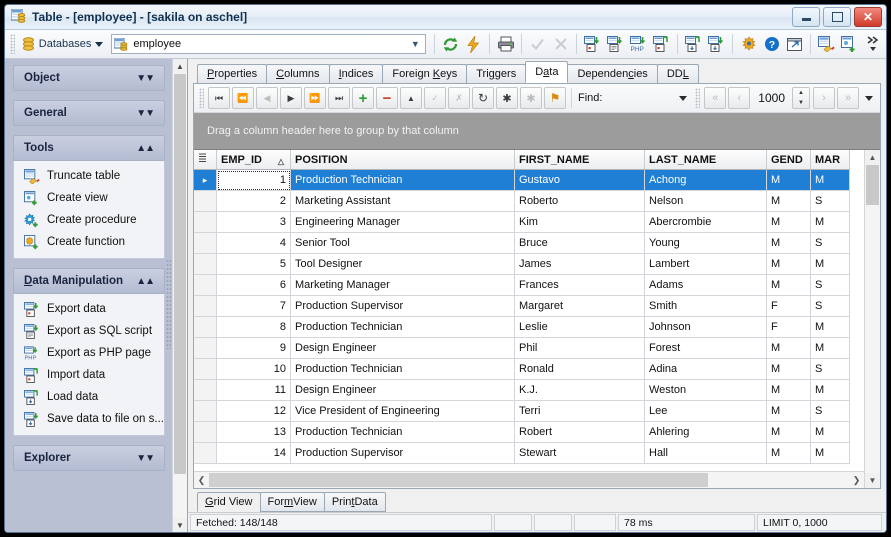 The image size is (891, 537). What do you see at coordinates (705, 222) in the screenshot?
I see `cell-last_name: Abercrombie` at bounding box center [705, 222].